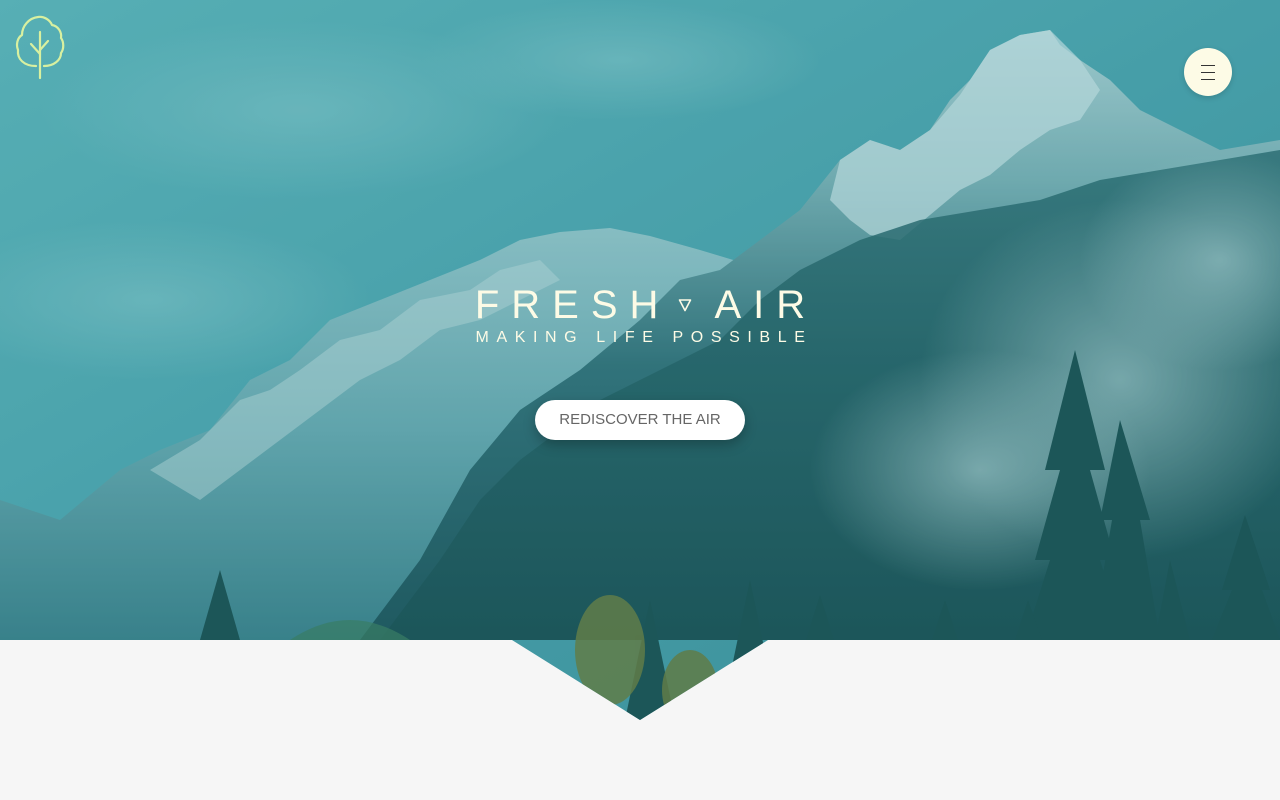 The height and width of the screenshot is (800, 1280). I want to click on hero-tagline: MAKING LIFE POSSIBLE, so click(644, 337).